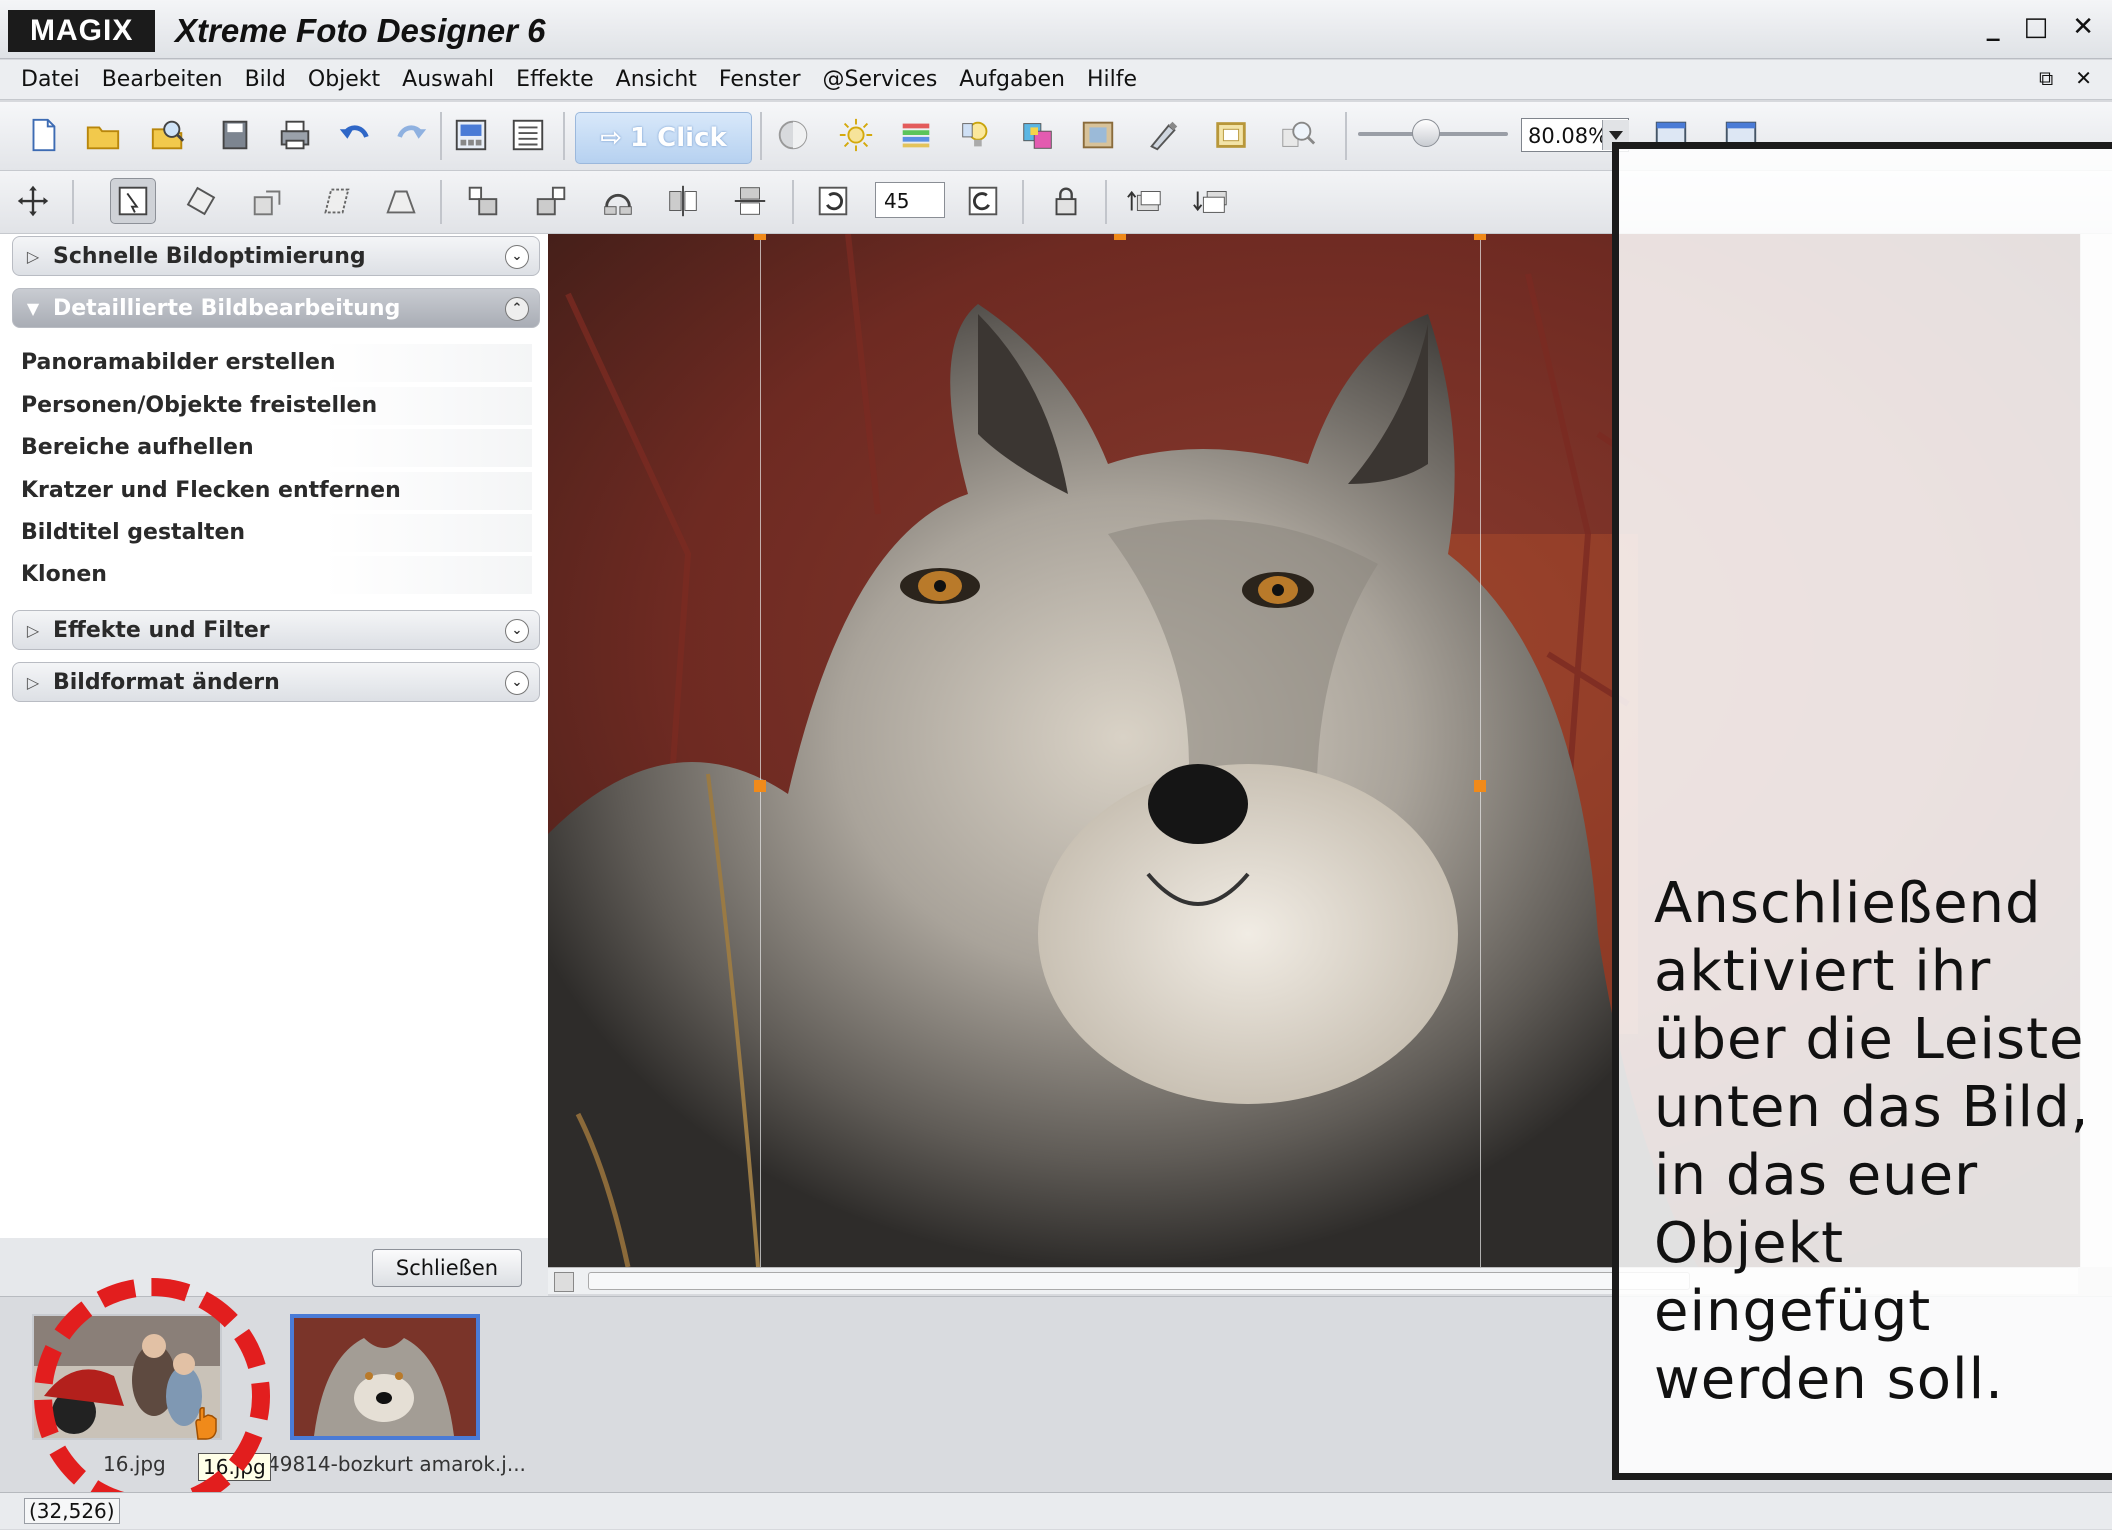 This screenshot has width=2112, height=1530. What do you see at coordinates (133, 201) in the screenshot?
I see `select-object-icon` at bounding box center [133, 201].